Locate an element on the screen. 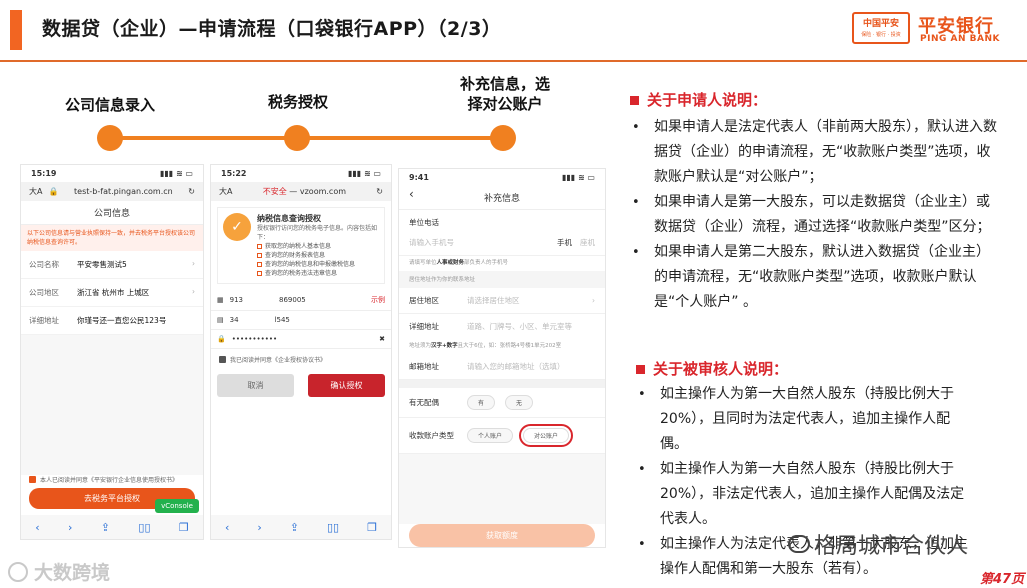  email-input: 请输入您的邮箱地址（选填） is located at coordinates (531, 366).